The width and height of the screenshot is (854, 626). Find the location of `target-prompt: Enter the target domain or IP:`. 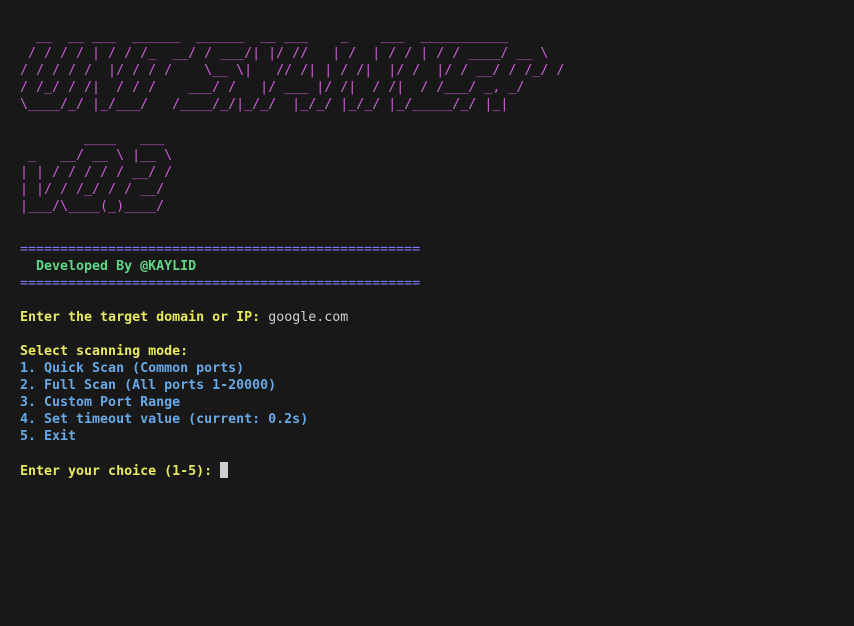

target-prompt: Enter the target domain or IP: is located at coordinates (140, 317).